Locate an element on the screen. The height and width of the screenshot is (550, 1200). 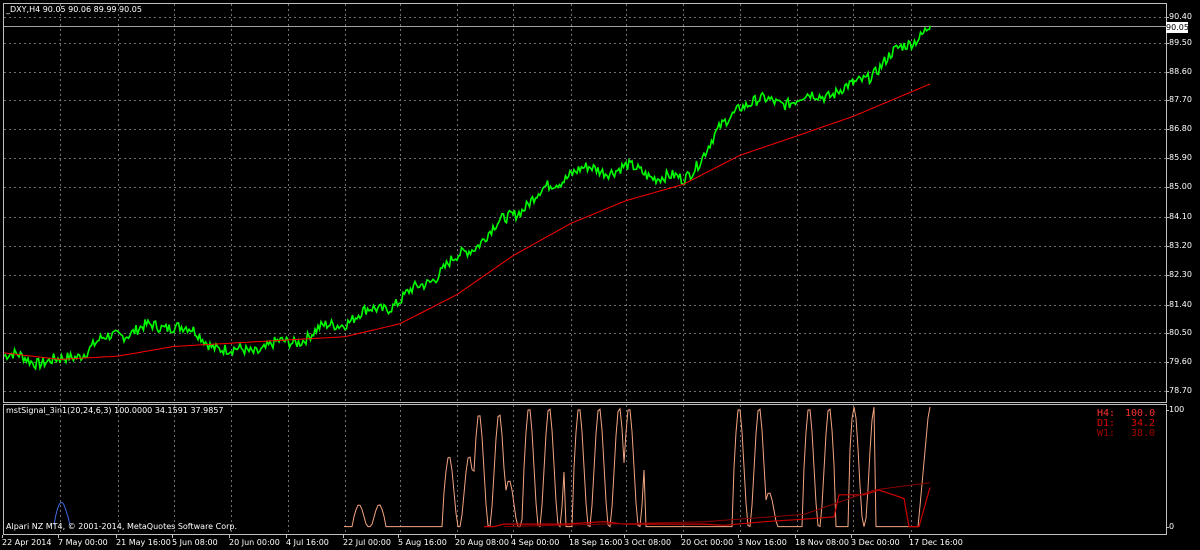
time-axis-label: 4 Sep 00:00 is located at coordinates (535, 541).